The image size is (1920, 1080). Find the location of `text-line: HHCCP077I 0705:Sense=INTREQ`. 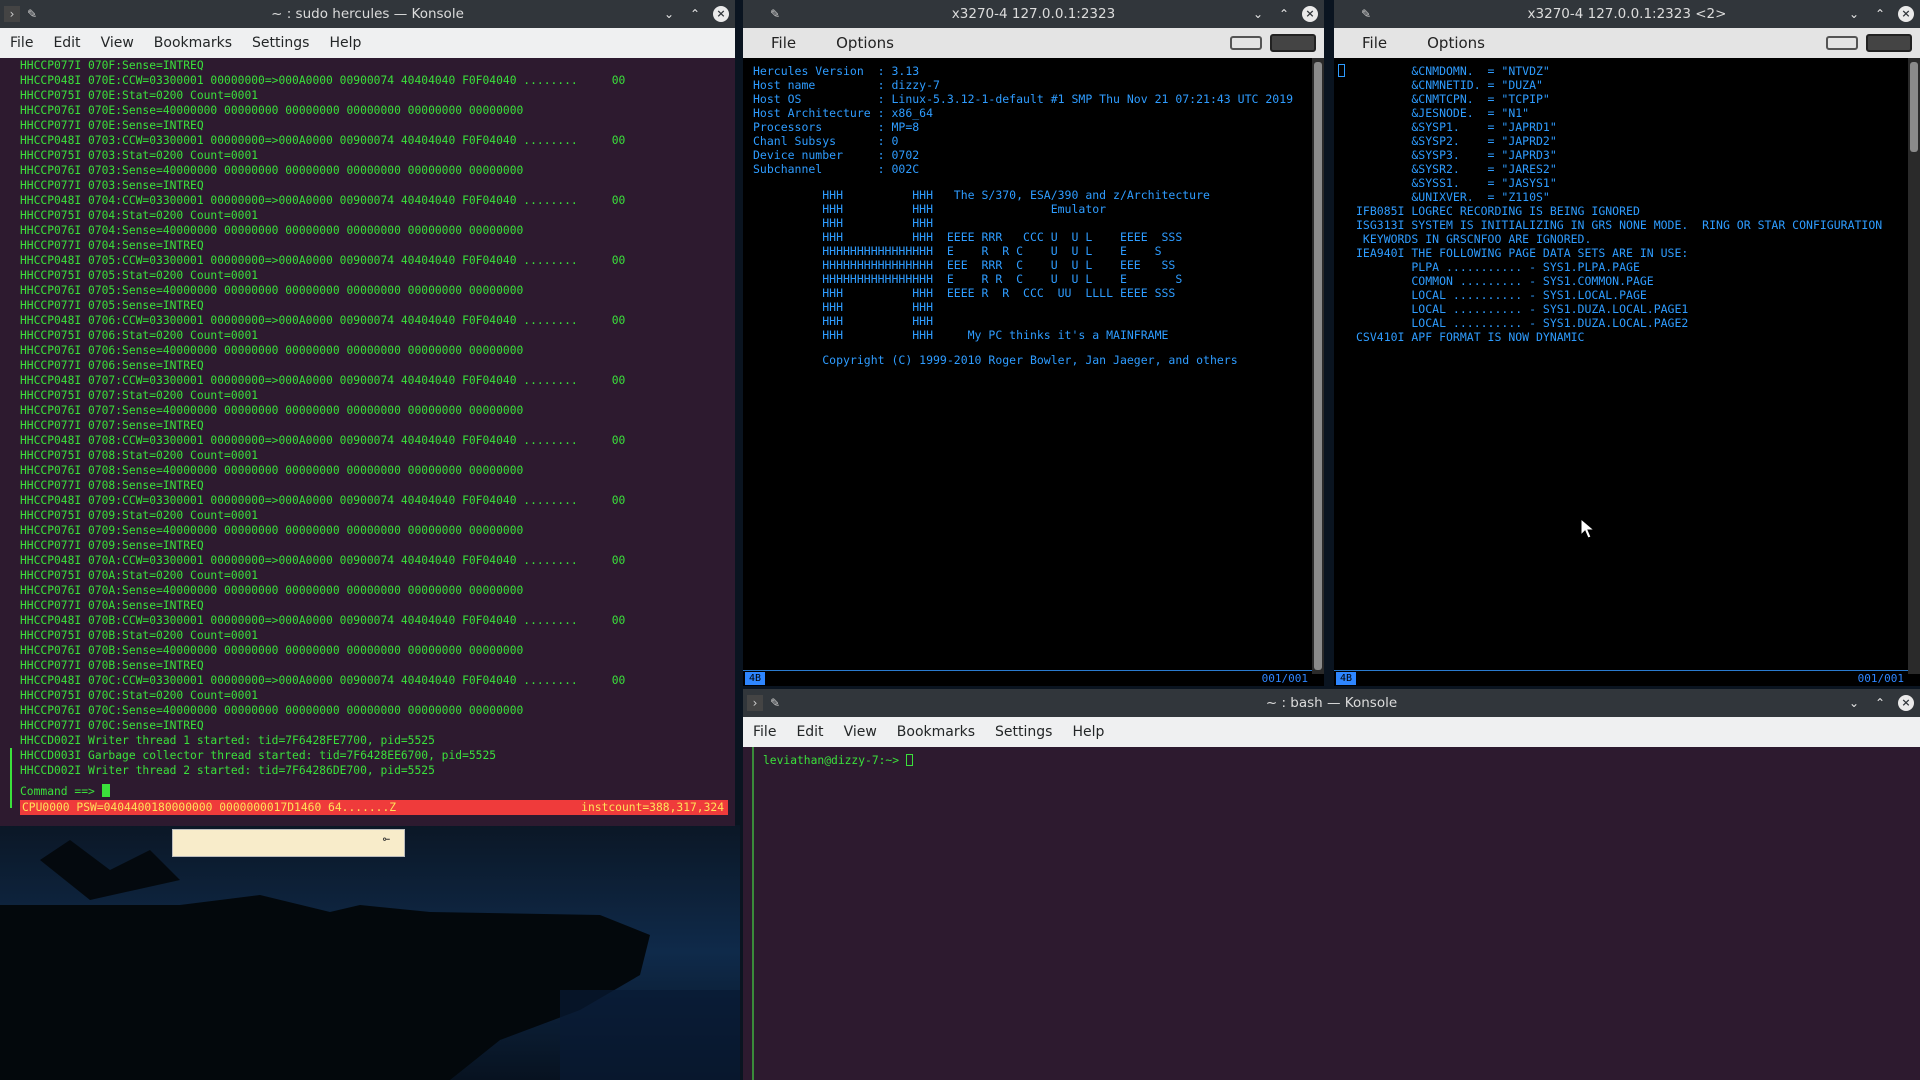

text-line: HHCCP077I 0705:Sense=INTREQ is located at coordinates (112, 305).